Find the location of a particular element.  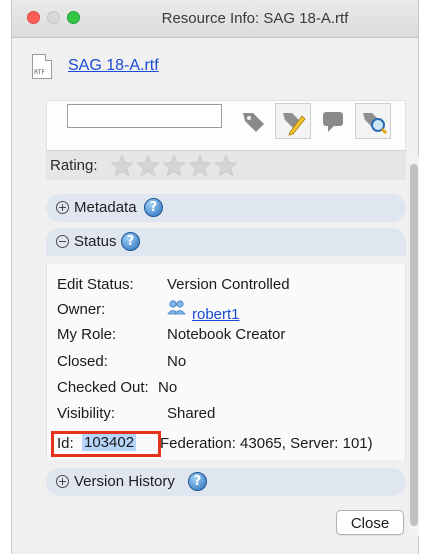

version-history-section-header: + Version History ? is located at coordinates (226, 482).